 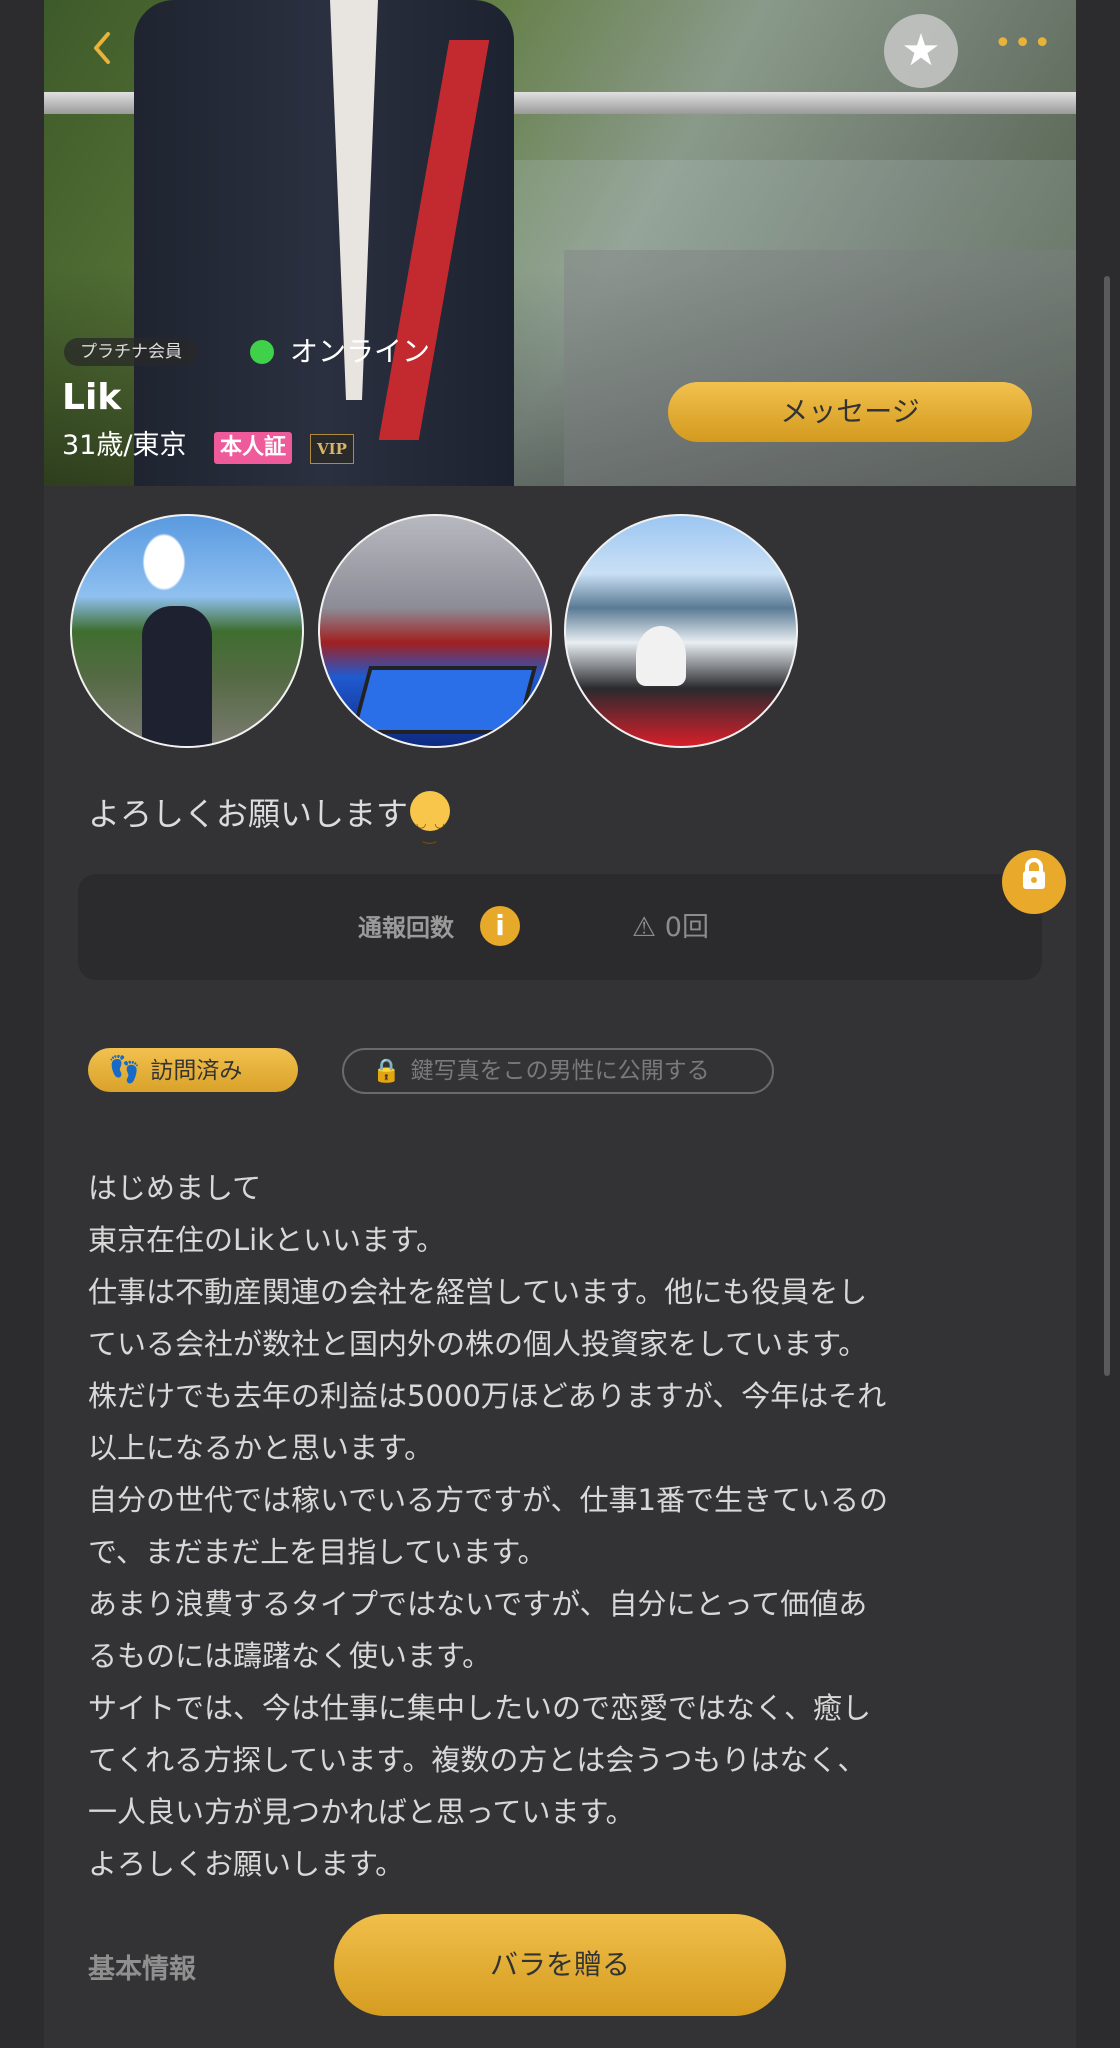 I want to click on footprints-icon: 👣, so click(x=124, y=1070).